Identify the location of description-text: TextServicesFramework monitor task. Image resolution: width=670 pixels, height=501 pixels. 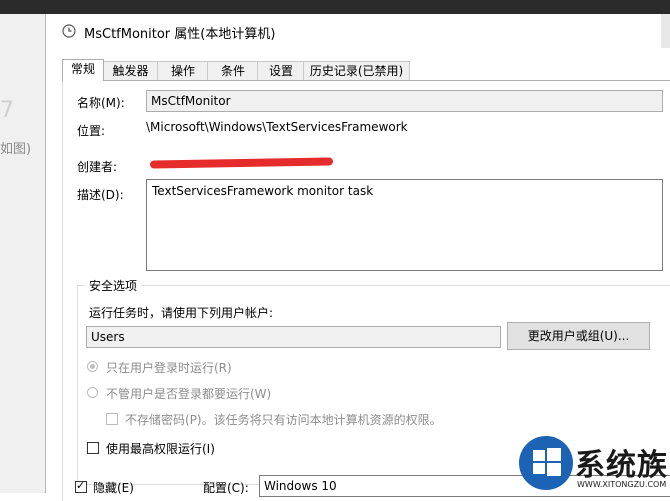
(263, 191).